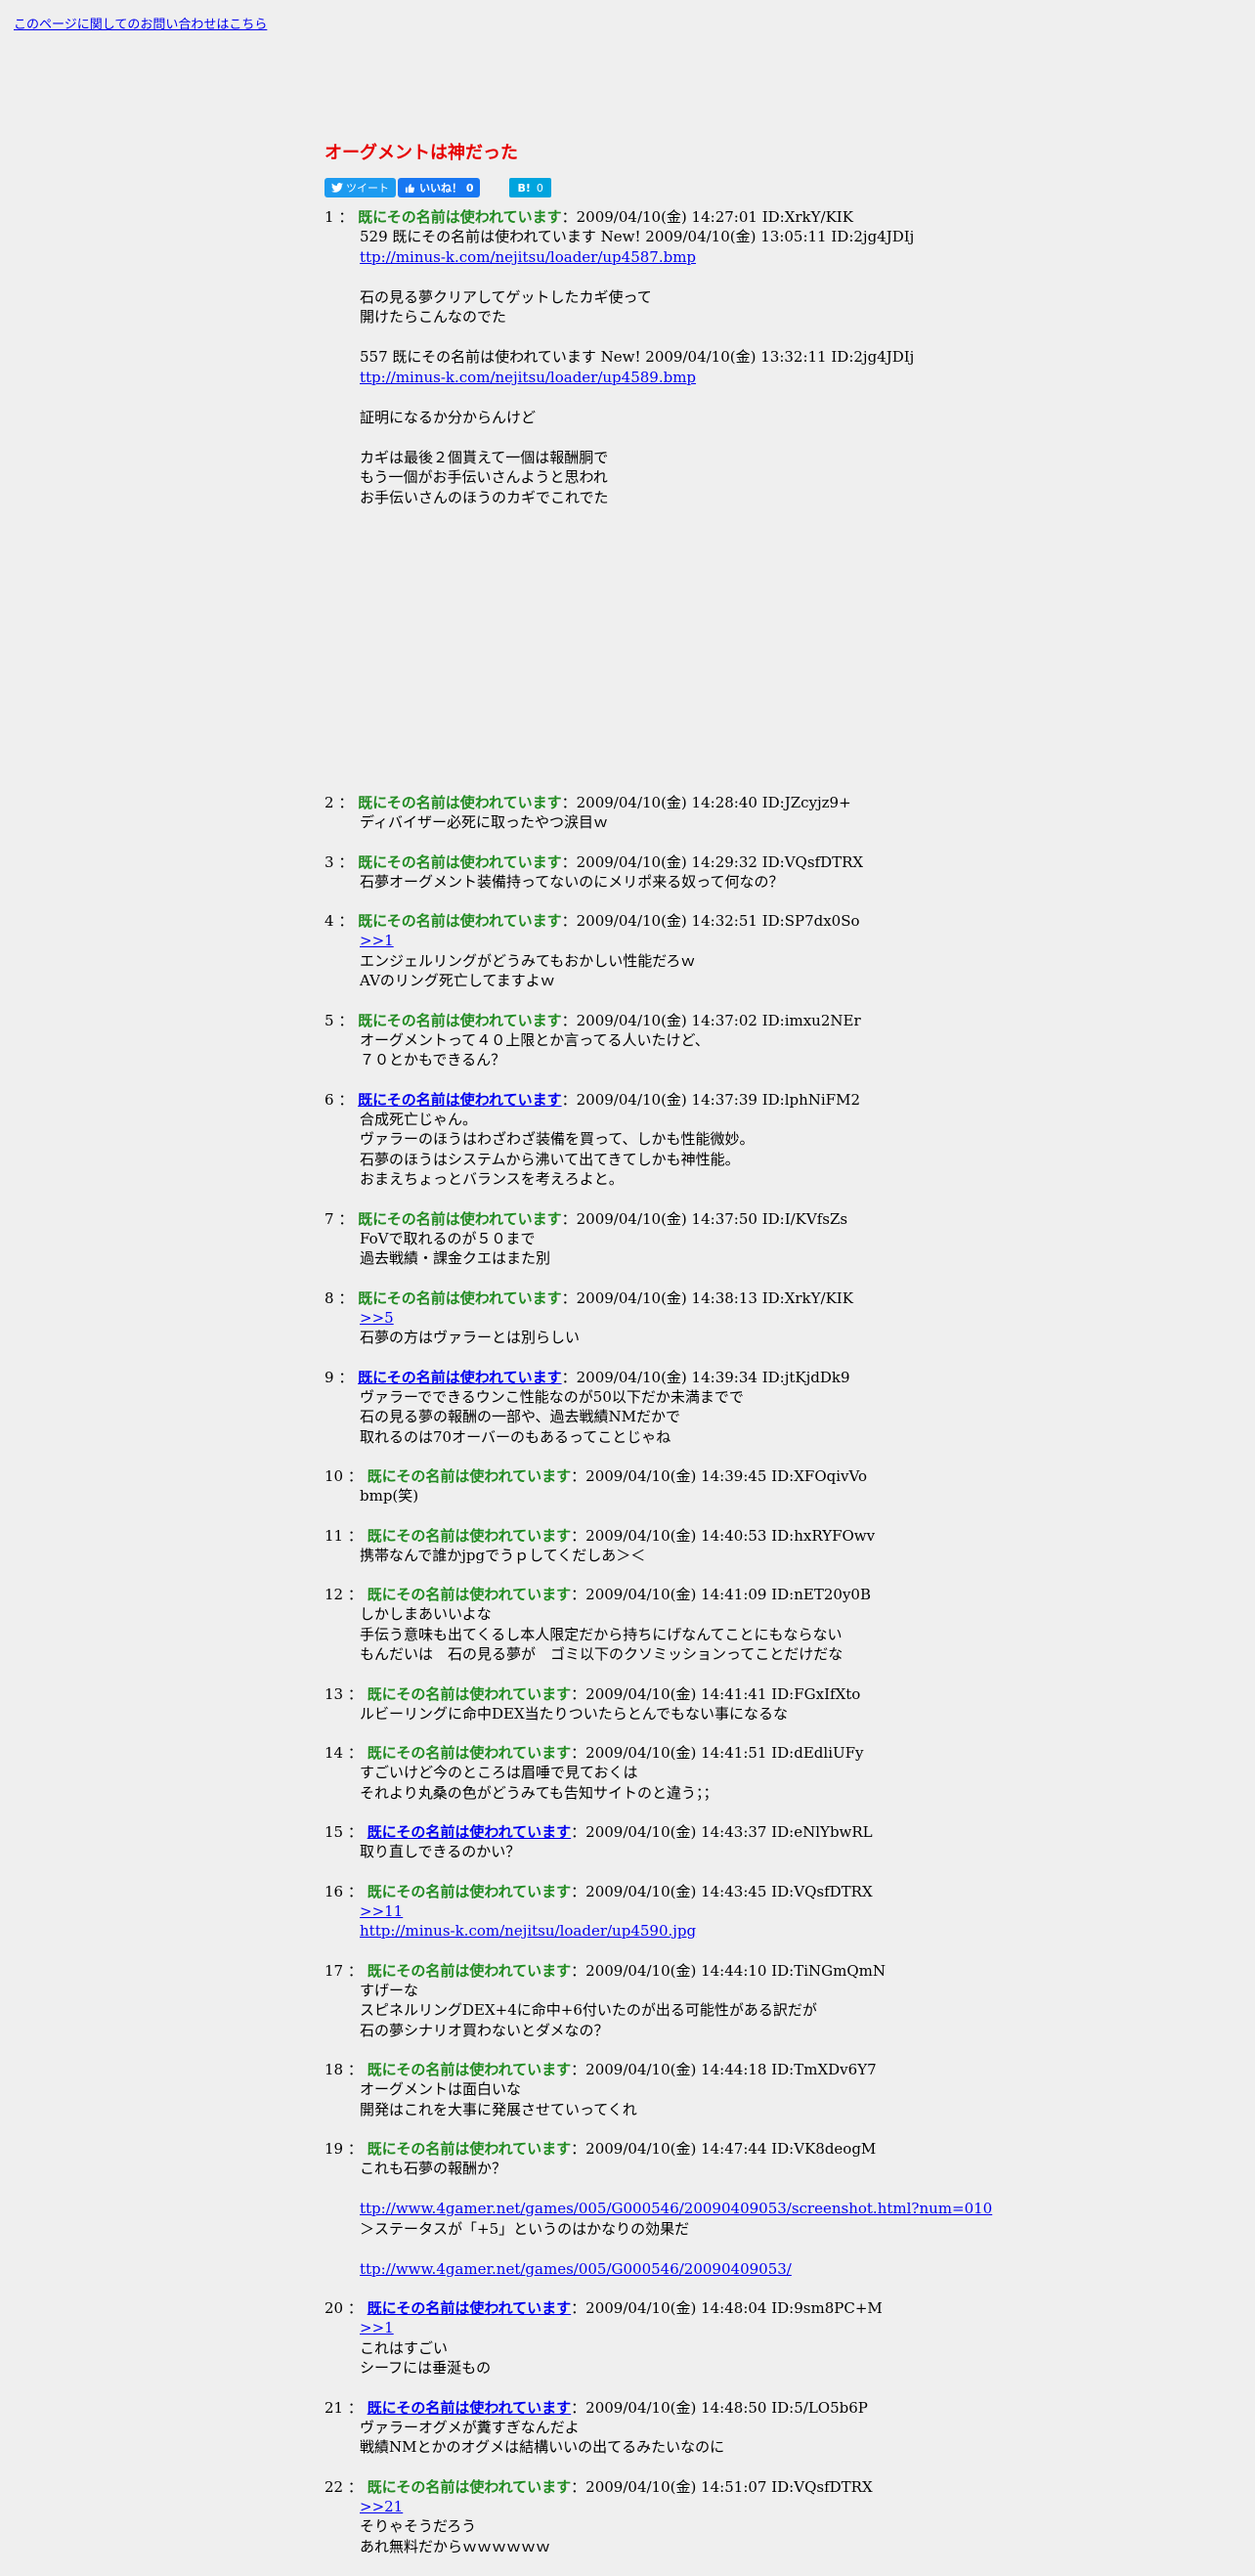 This screenshot has width=1255, height=2576. I want to click on hatena-bookmark-count: 0, so click(539, 188).